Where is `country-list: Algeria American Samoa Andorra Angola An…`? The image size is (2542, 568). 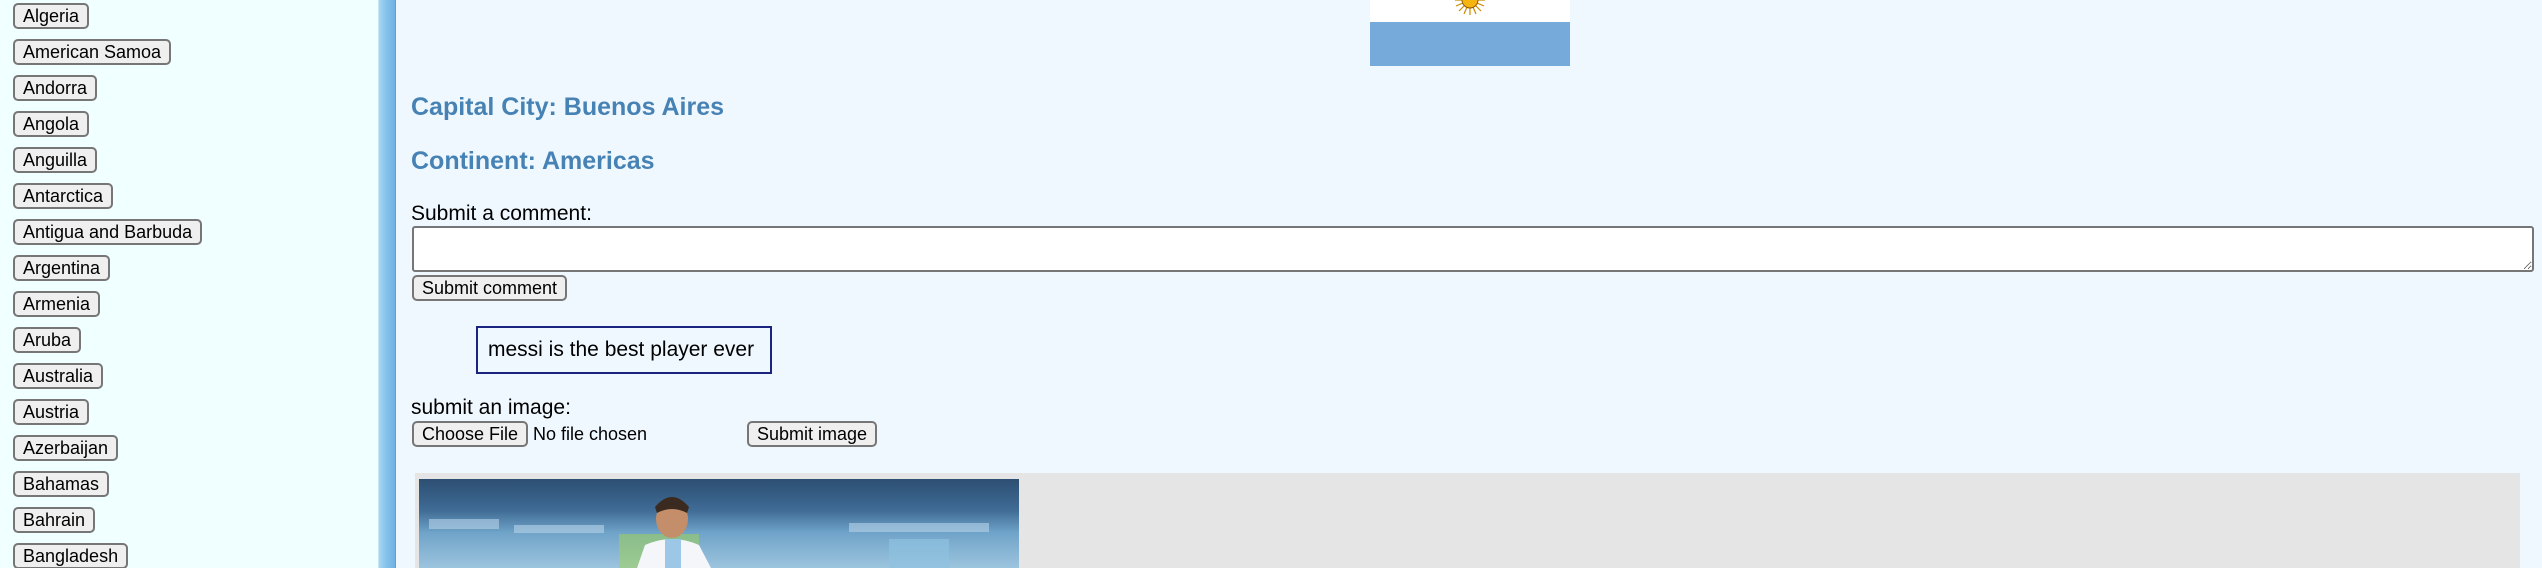 country-list: Algeria American Samoa Andorra Angola An… is located at coordinates (108, 285).